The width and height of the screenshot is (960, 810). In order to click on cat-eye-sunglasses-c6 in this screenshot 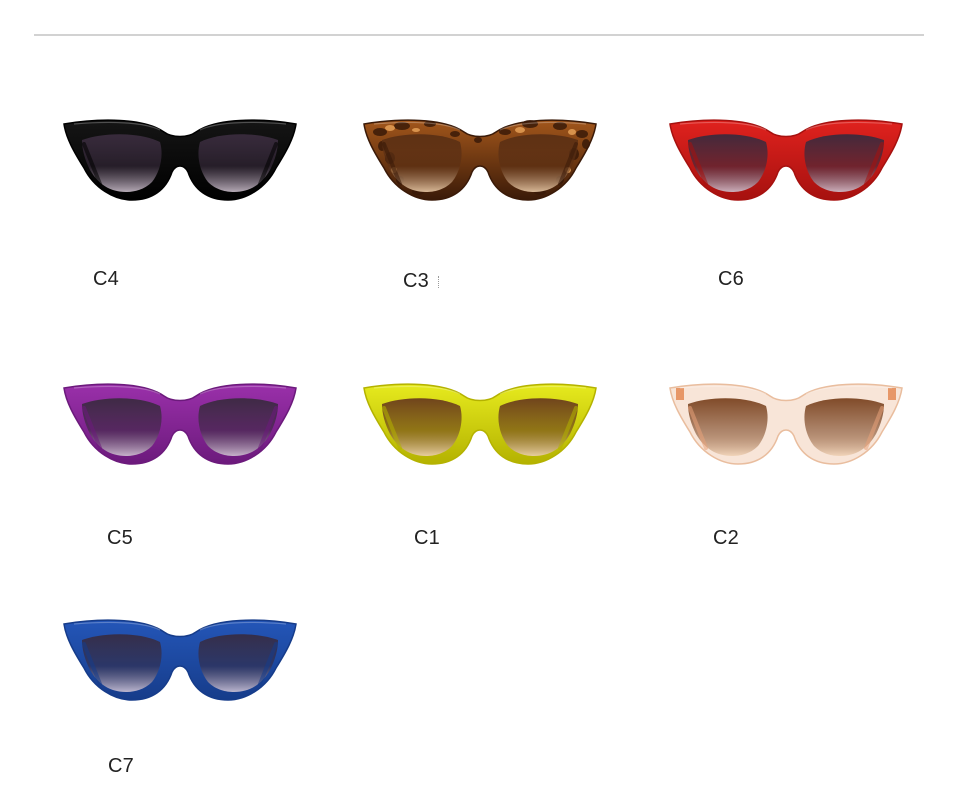, I will do `click(786, 160)`.